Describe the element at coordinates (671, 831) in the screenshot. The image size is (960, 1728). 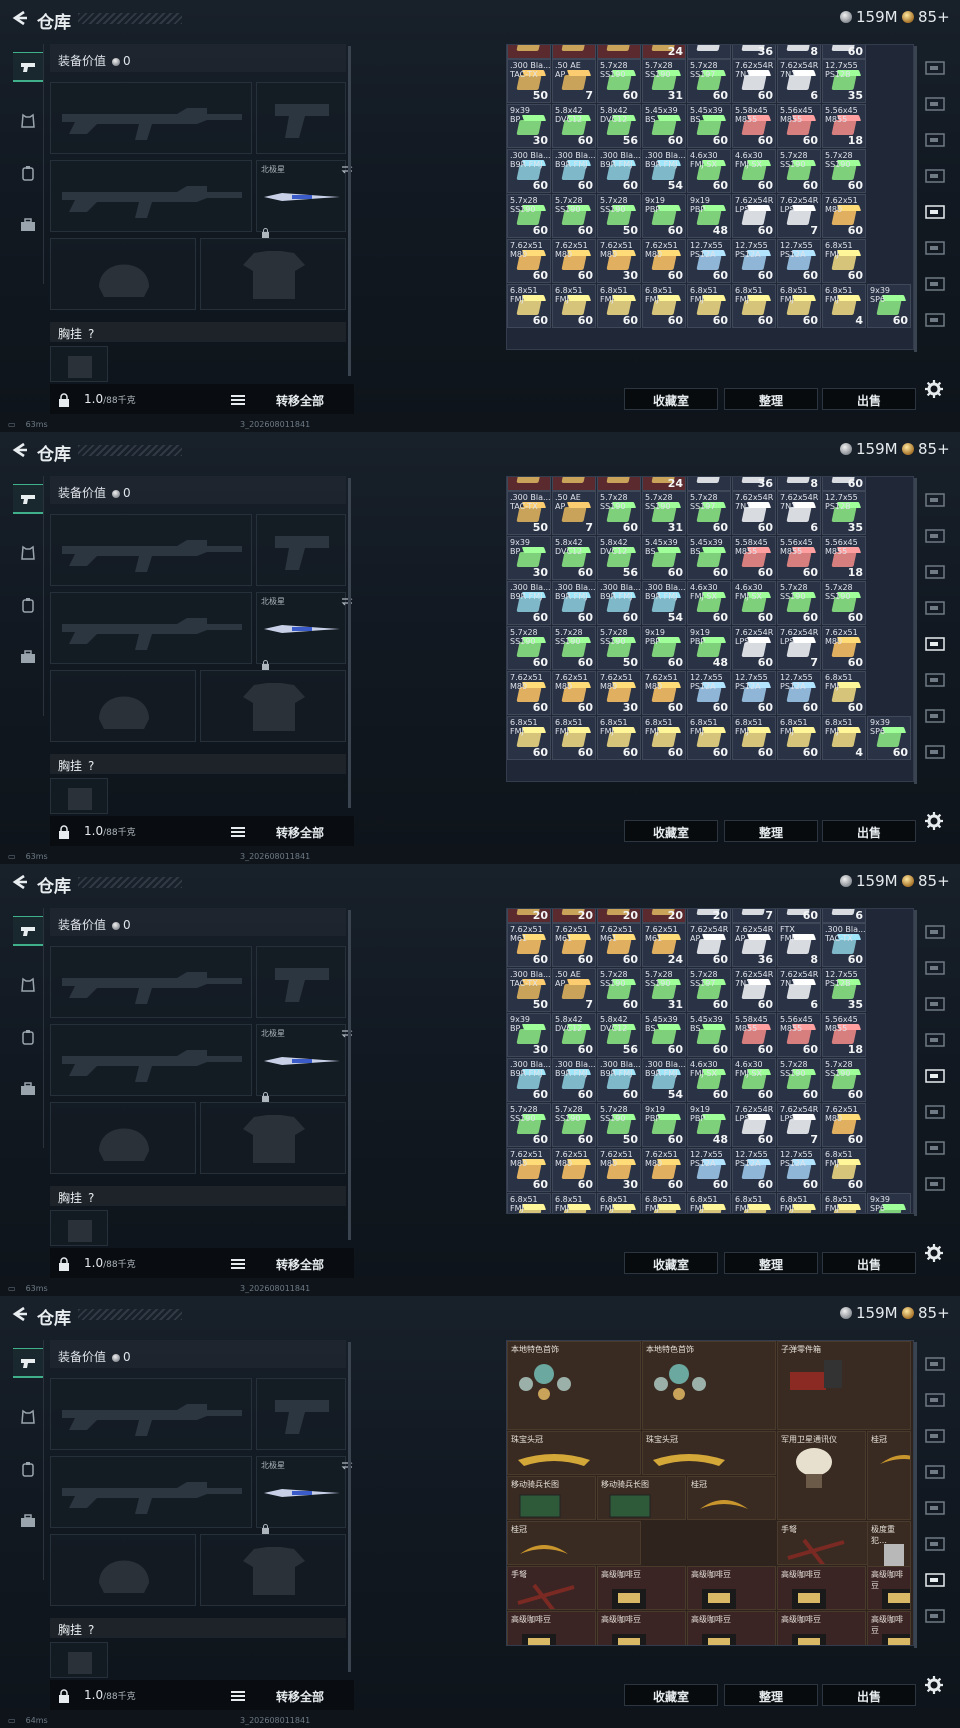
I see `collection-room-button: 收藏室` at that location.